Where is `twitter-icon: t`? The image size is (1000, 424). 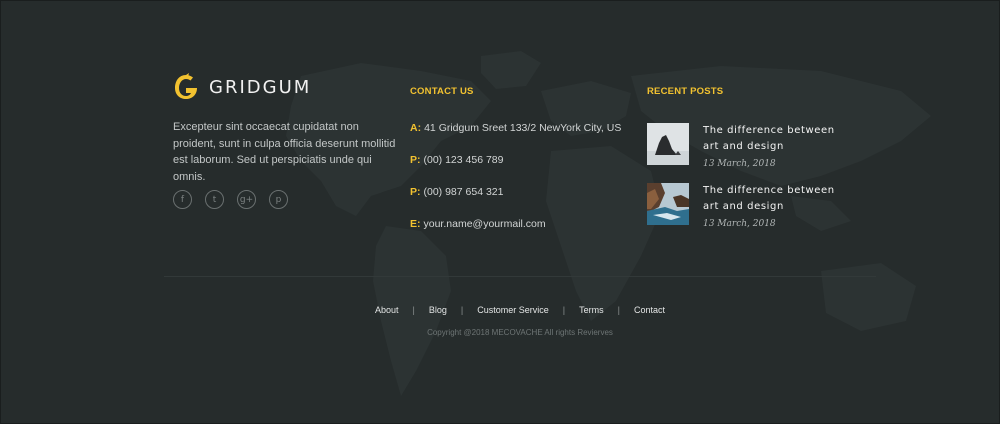 twitter-icon: t is located at coordinates (214, 199).